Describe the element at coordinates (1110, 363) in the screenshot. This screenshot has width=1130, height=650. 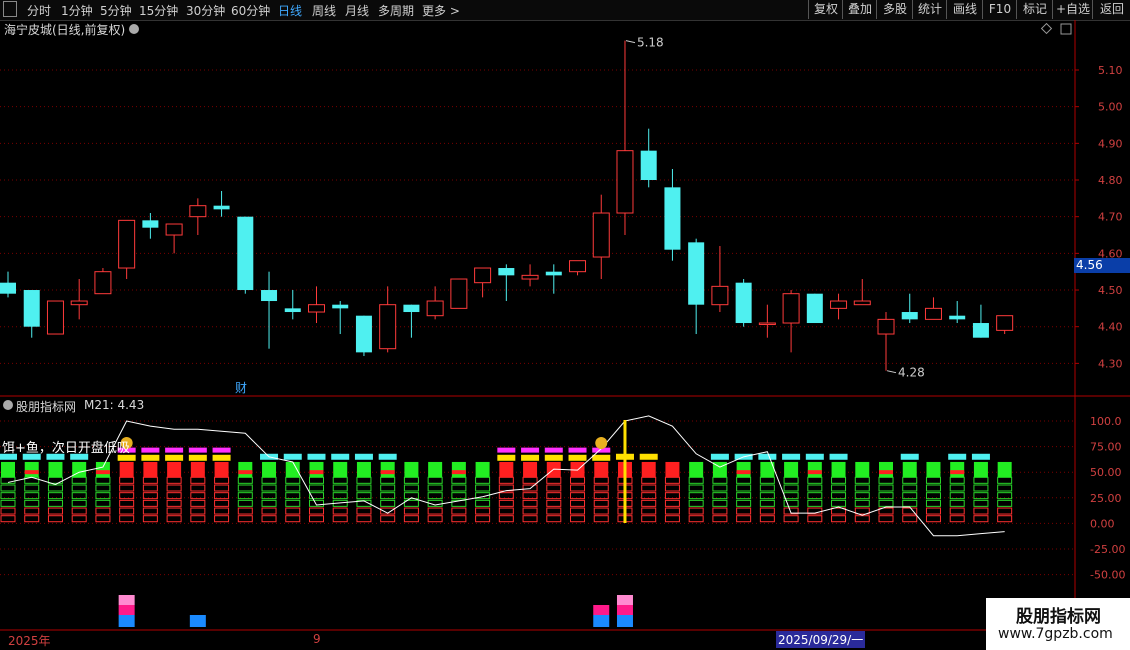
I see `price-tick-label: 4.30` at that location.